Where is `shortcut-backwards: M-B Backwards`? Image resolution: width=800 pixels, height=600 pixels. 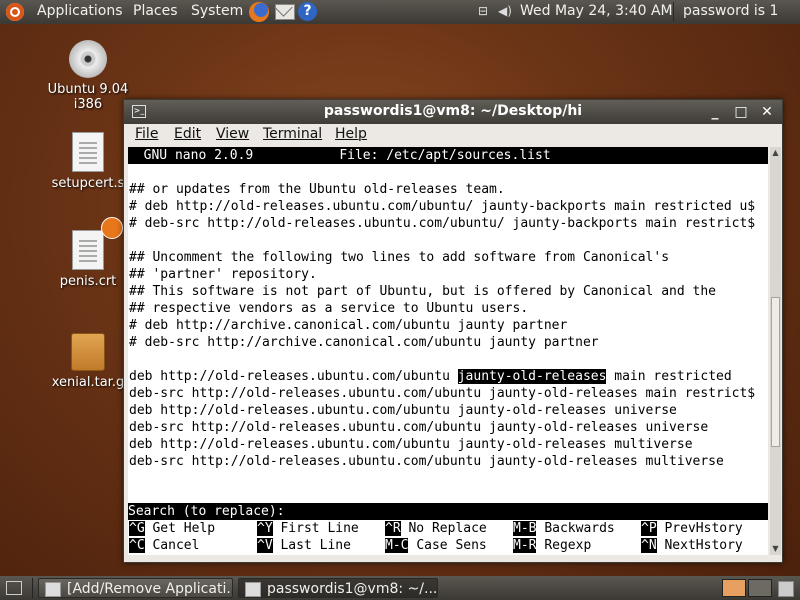
shortcut-backwards: M-B Backwards is located at coordinates (564, 528).